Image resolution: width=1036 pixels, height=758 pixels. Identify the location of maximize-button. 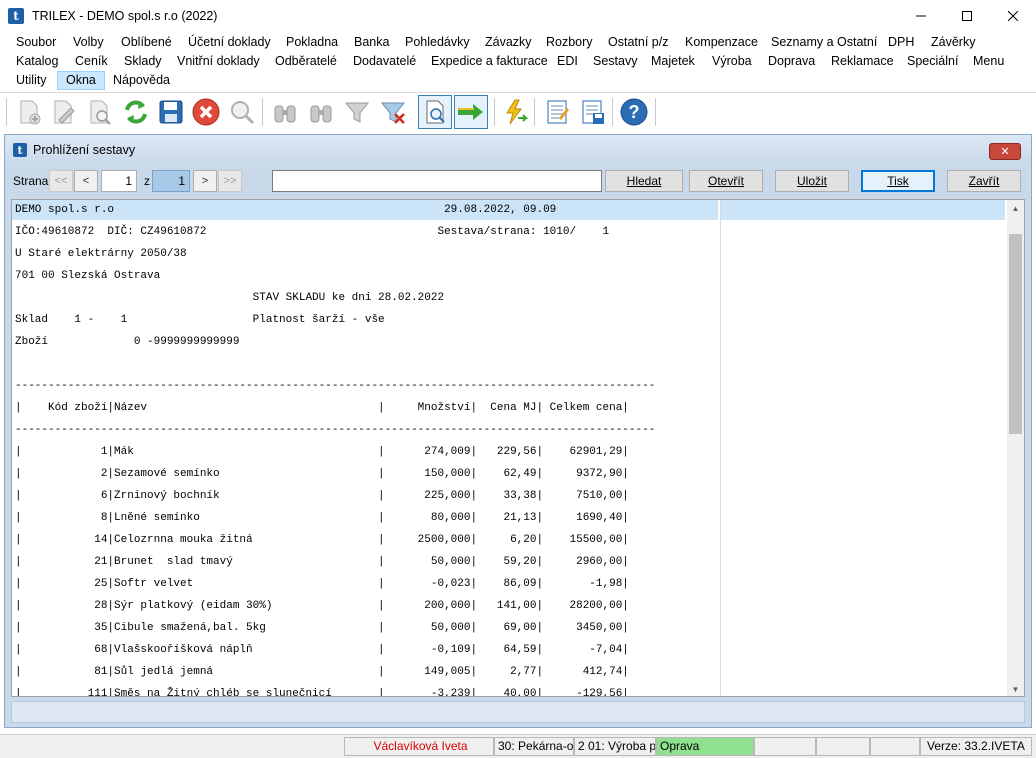
(967, 15).